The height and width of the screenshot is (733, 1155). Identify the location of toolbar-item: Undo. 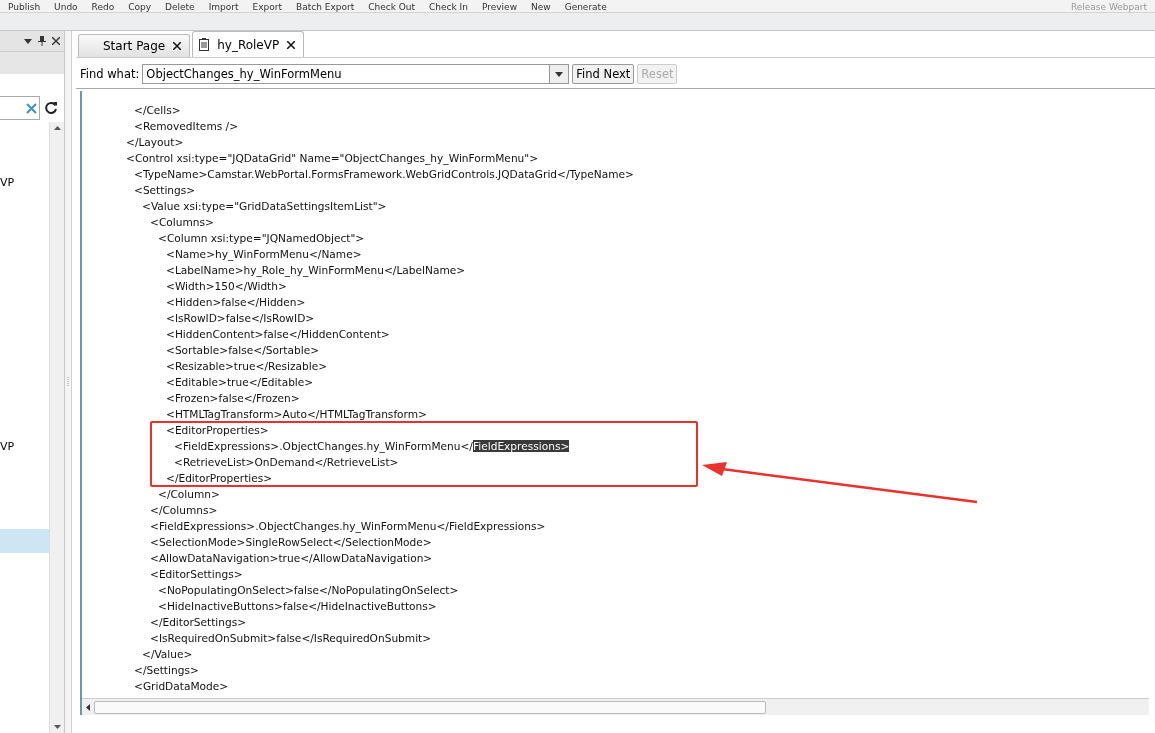
(66, 7).